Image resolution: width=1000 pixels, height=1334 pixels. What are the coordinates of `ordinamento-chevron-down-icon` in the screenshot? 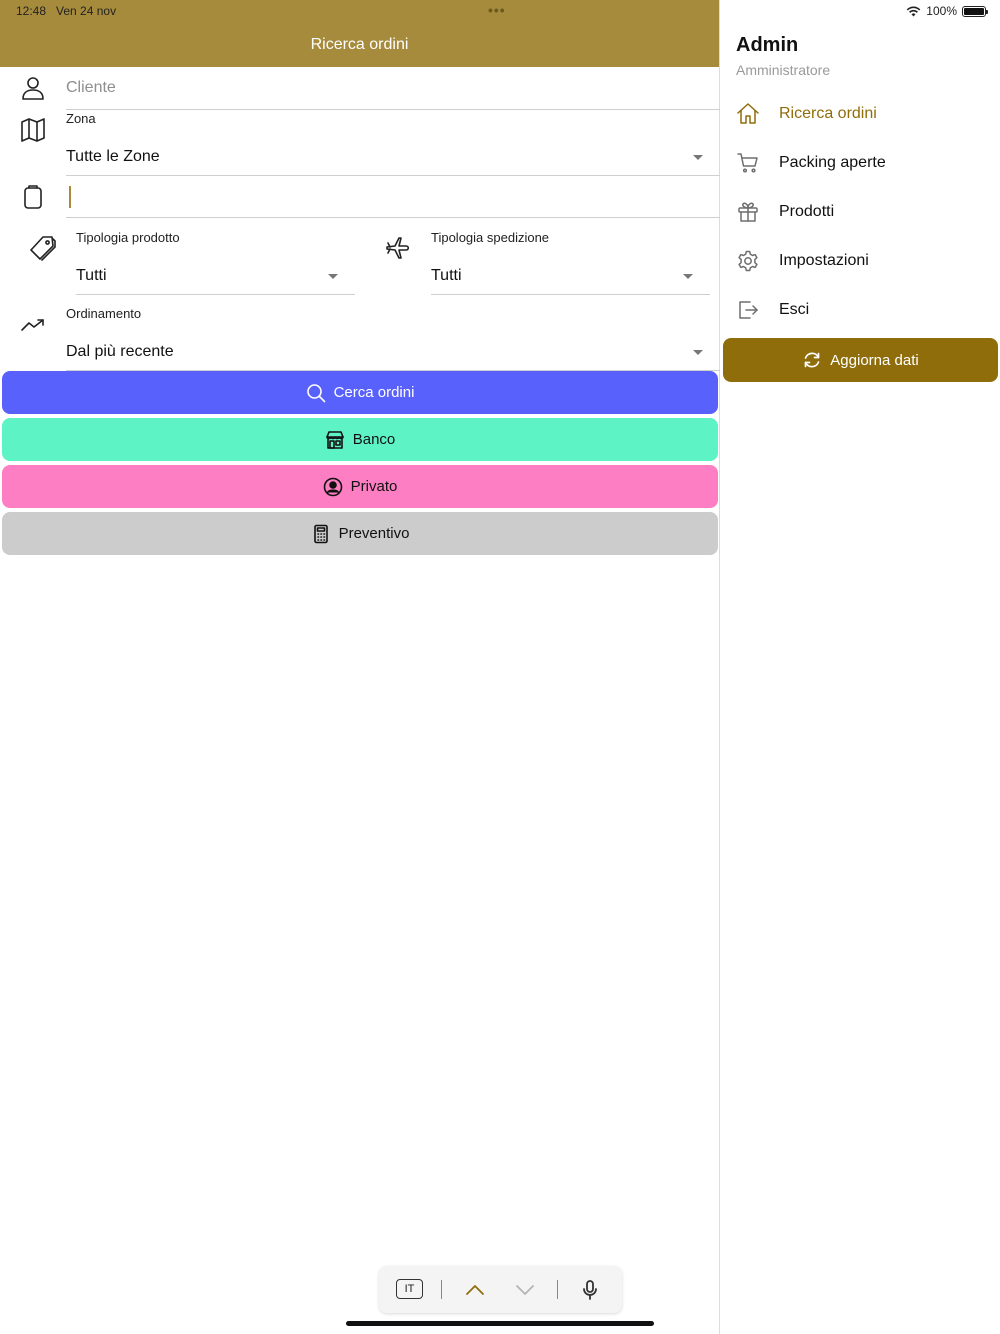 It's located at (698, 352).